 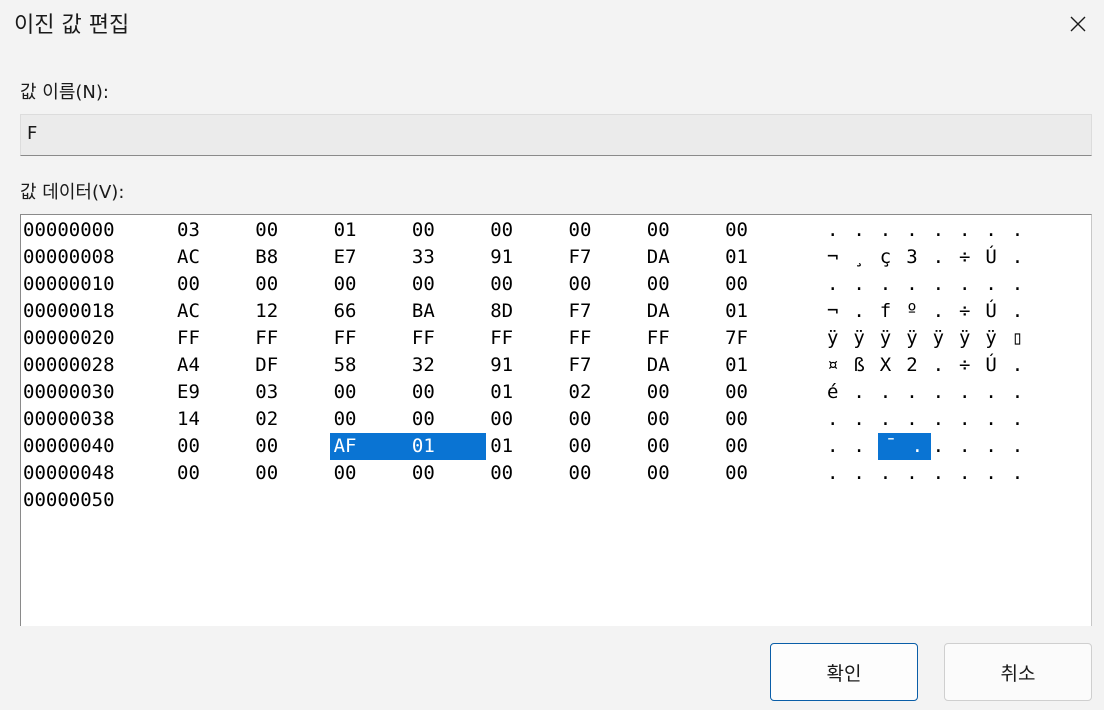 What do you see at coordinates (891, 446) in the screenshot?
I see `hex-char: ¯` at bounding box center [891, 446].